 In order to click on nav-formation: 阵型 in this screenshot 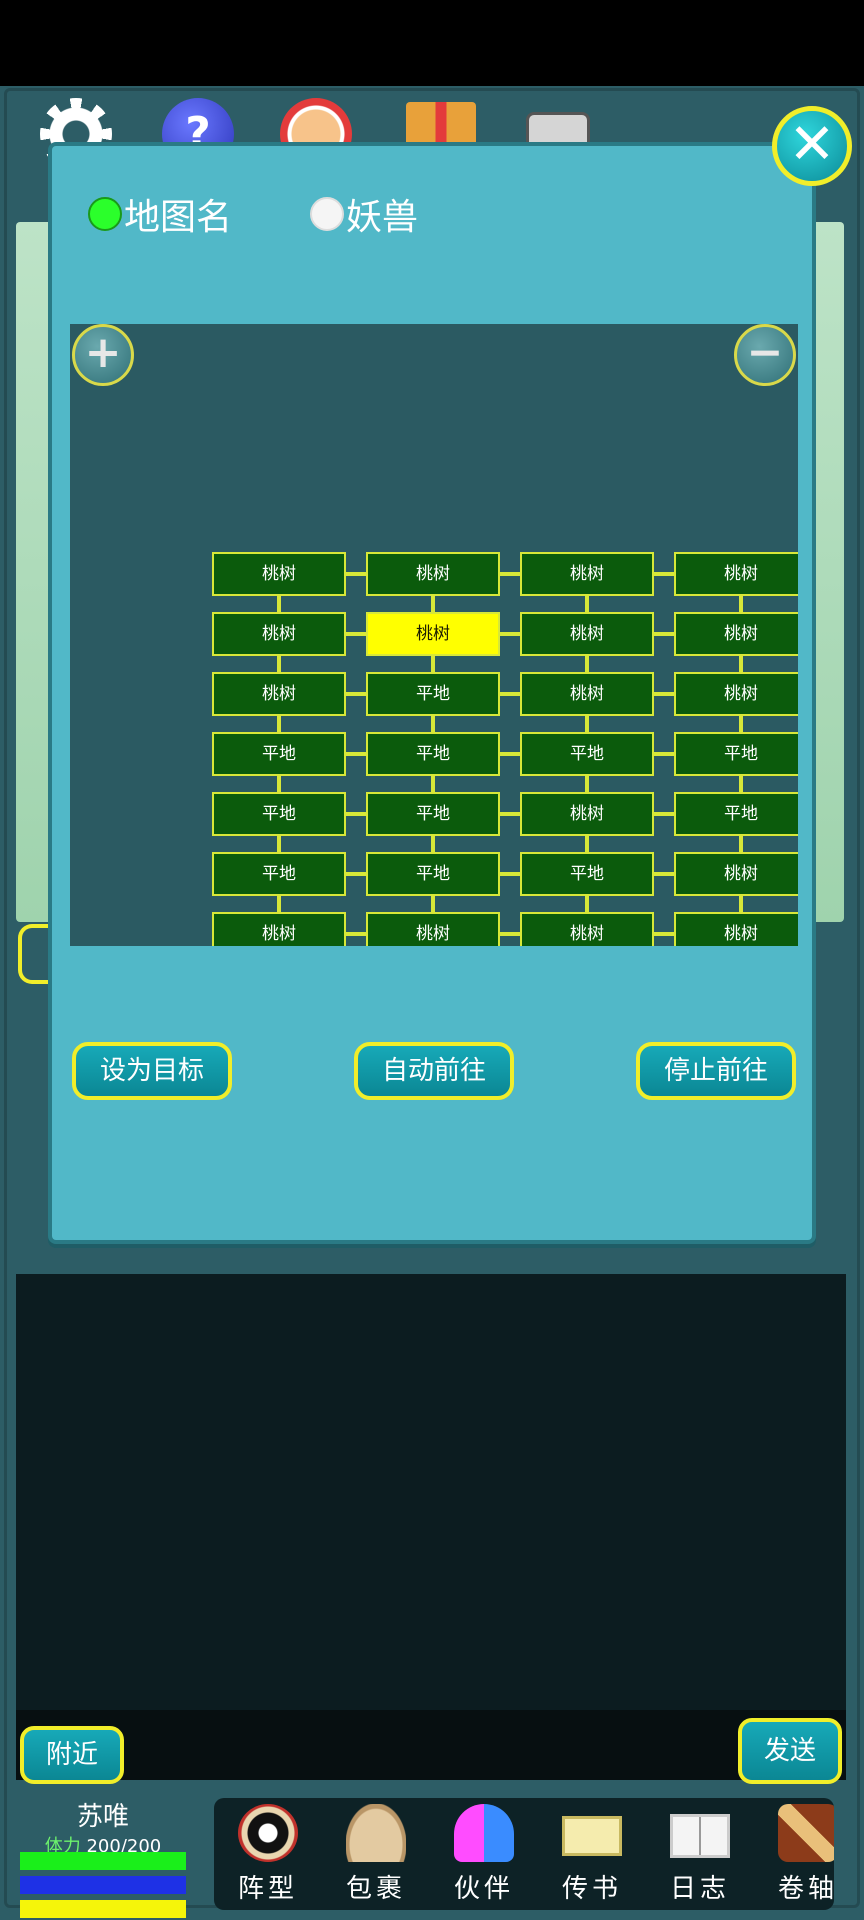, I will do `click(268, 1854)`.